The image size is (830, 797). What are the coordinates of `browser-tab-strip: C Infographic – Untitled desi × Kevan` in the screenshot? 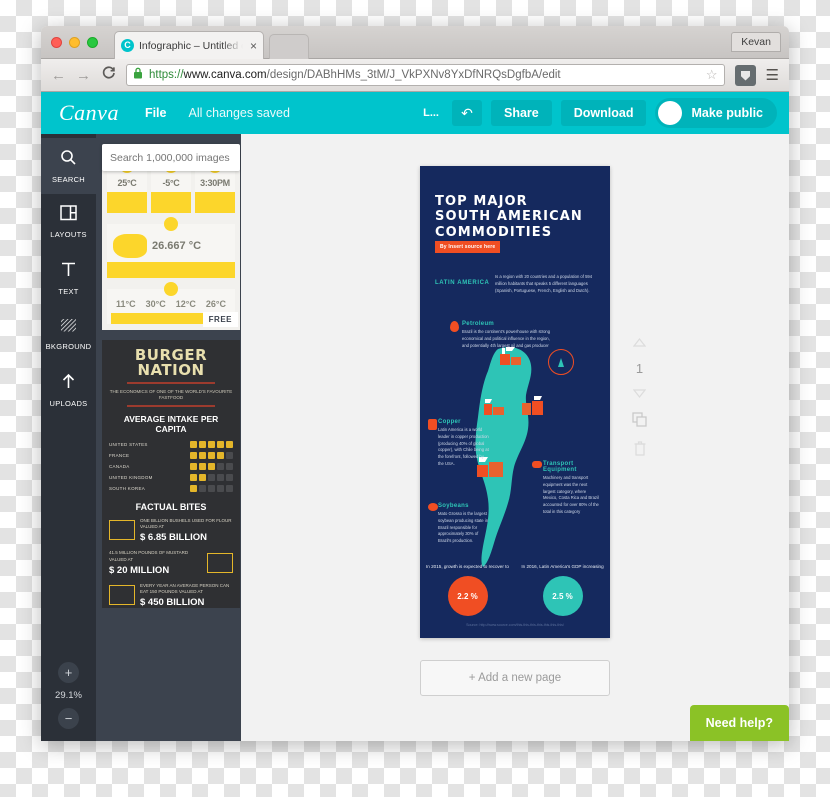 It's located at (415, 42).